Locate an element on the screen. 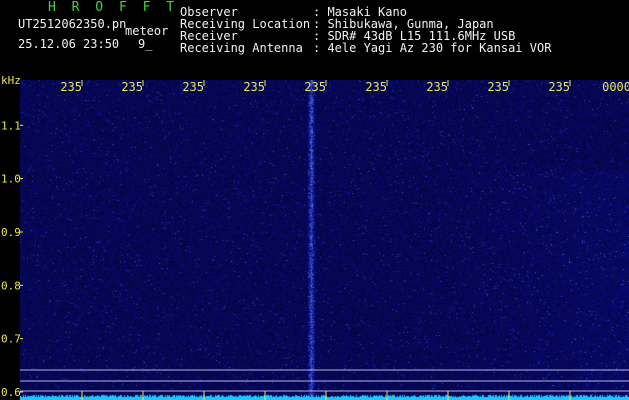 The width and height of the screenshot is (629, 400). detection-tag: meteor is located at coordinates (147, 31).